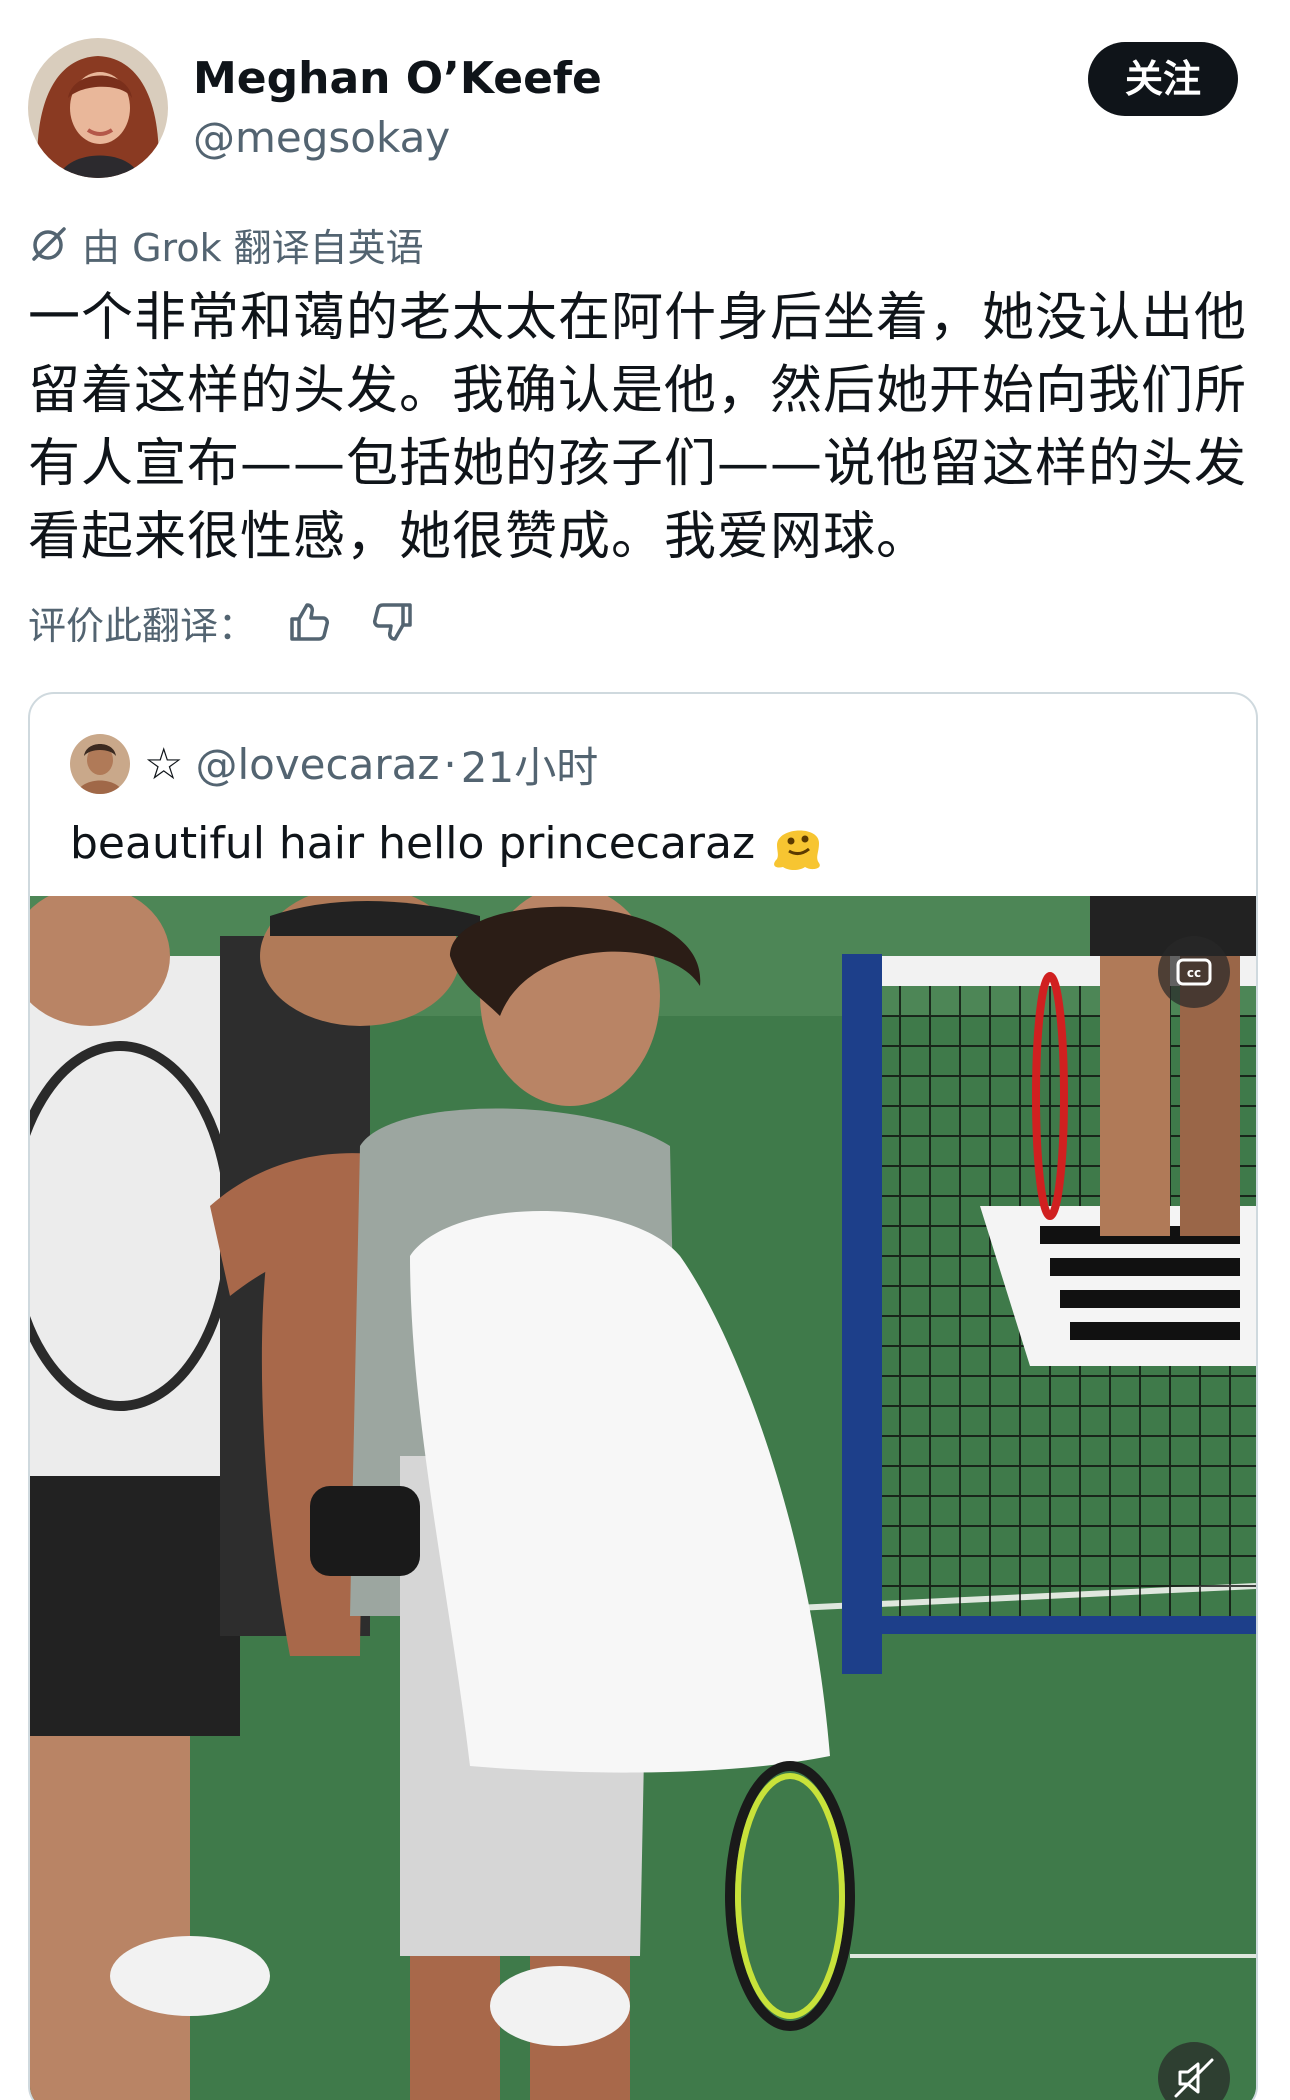  What do you see at coordinates (98, 108) in the screenshot?
I see `author-avatar` at bounding box center [98, 108].